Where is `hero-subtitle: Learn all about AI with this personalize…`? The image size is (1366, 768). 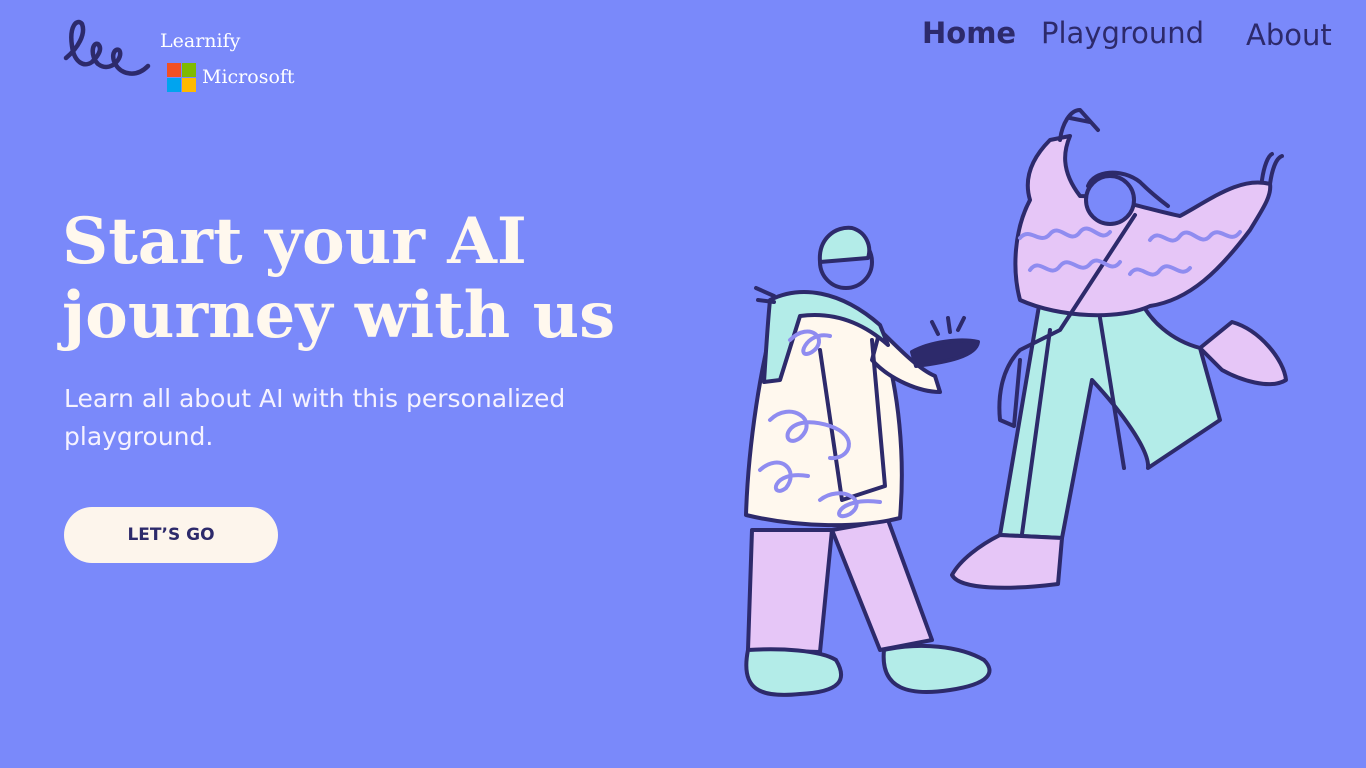
hero-subtitle: Learn all about AI with this personalize… is located at coordinates (315, 417).